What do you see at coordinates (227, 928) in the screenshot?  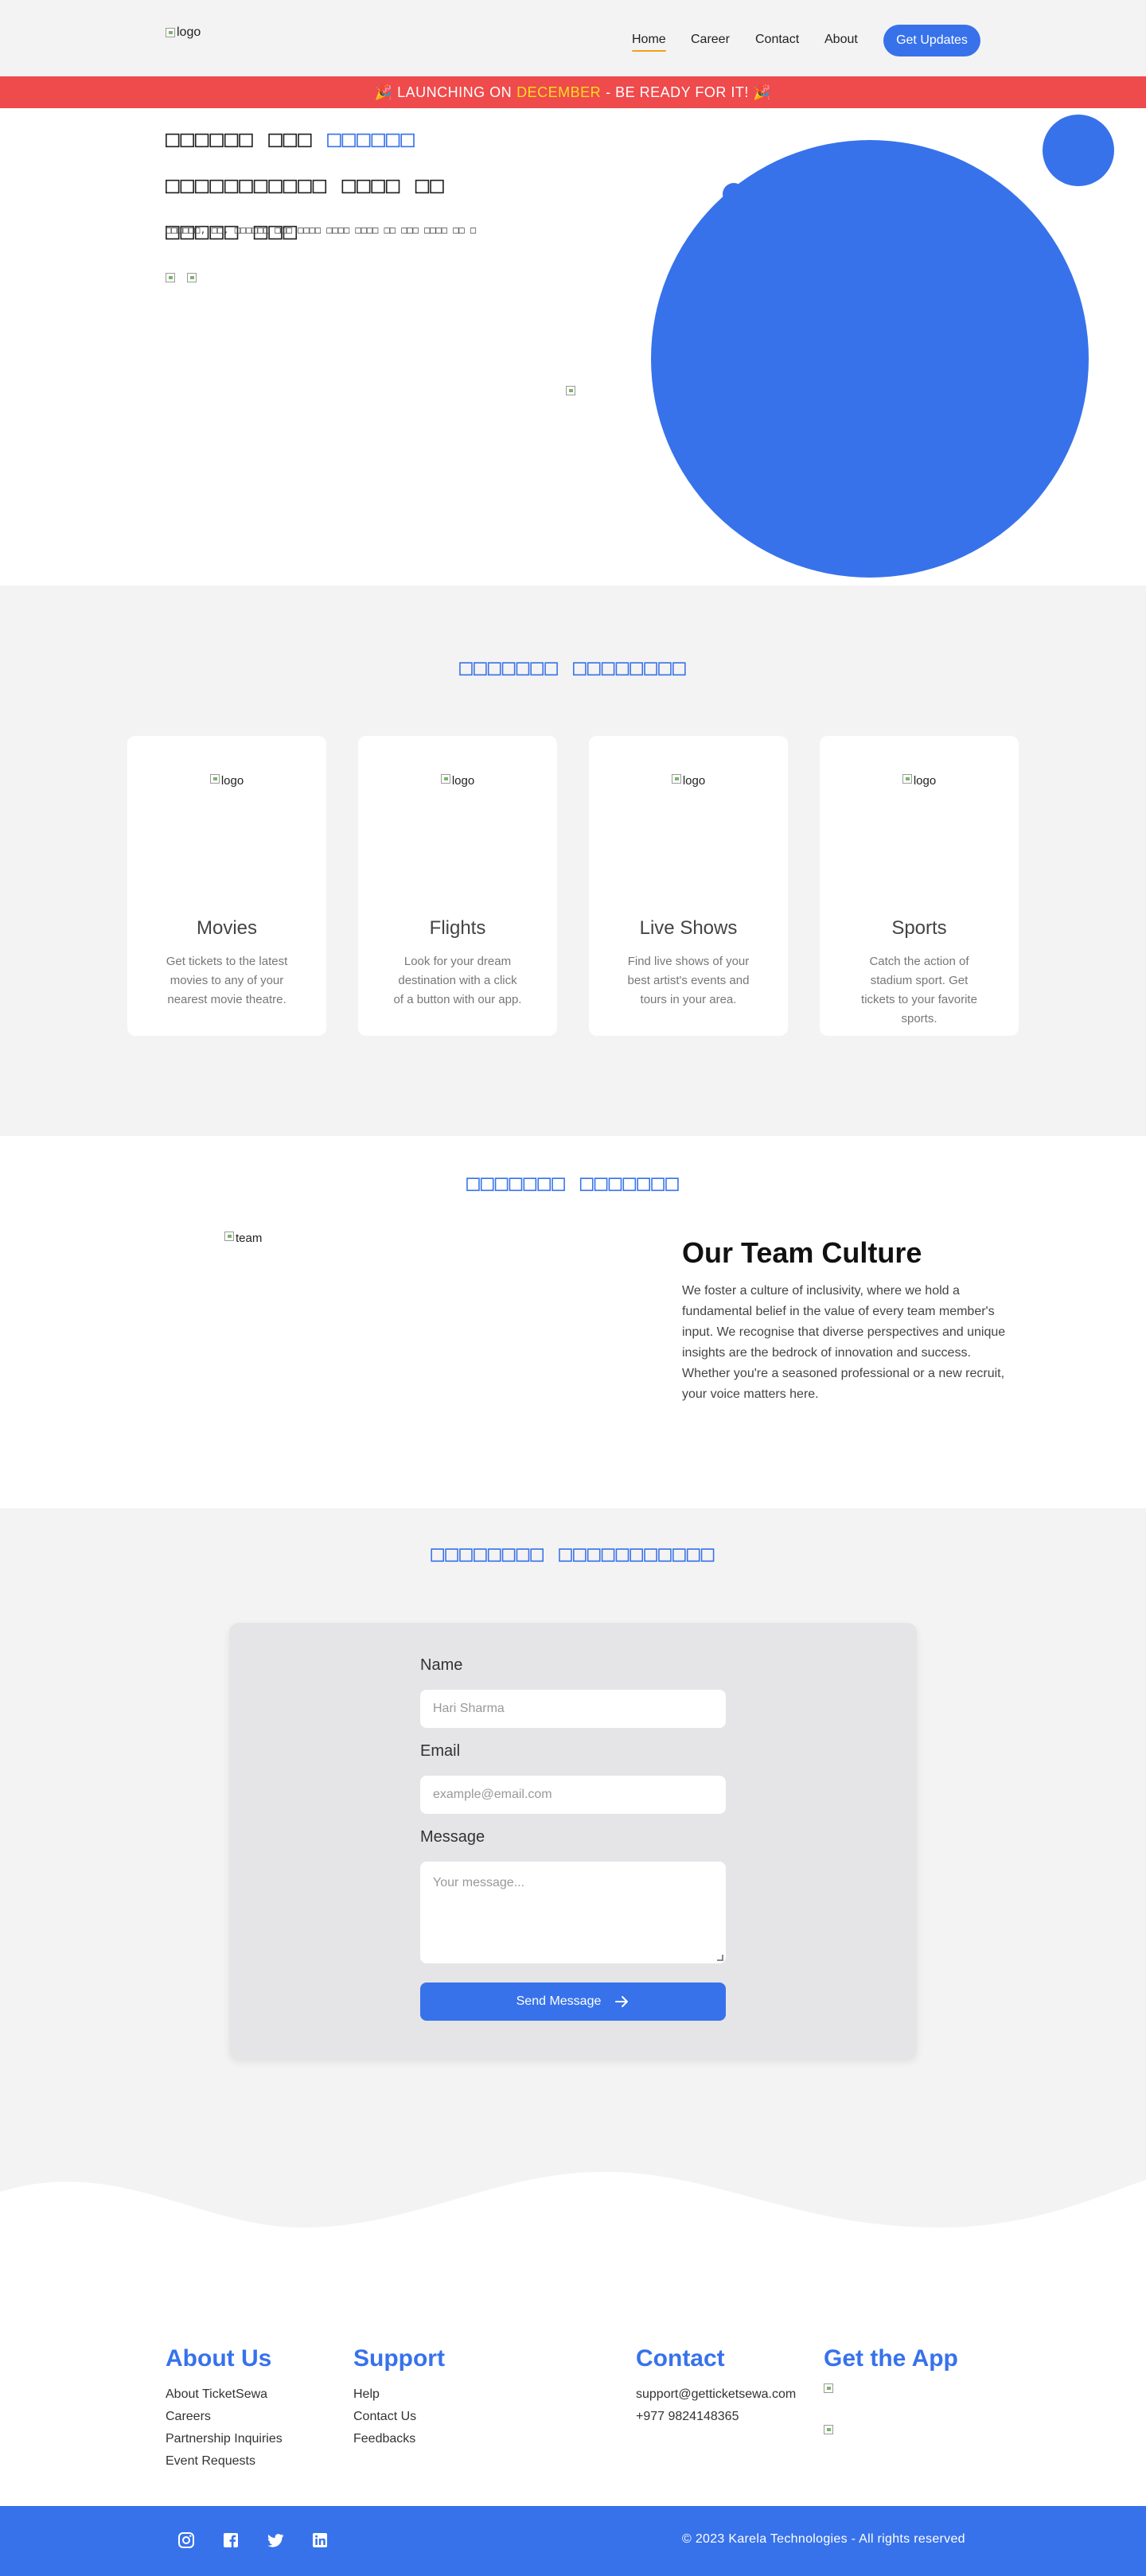 I see `card-title: Movies` at bounding box center [227, 928].